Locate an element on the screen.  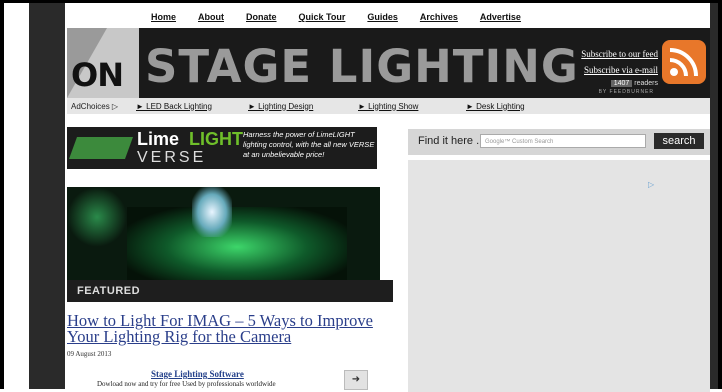
article-date: 09 August 2013 is located at coordinates (89, 354).